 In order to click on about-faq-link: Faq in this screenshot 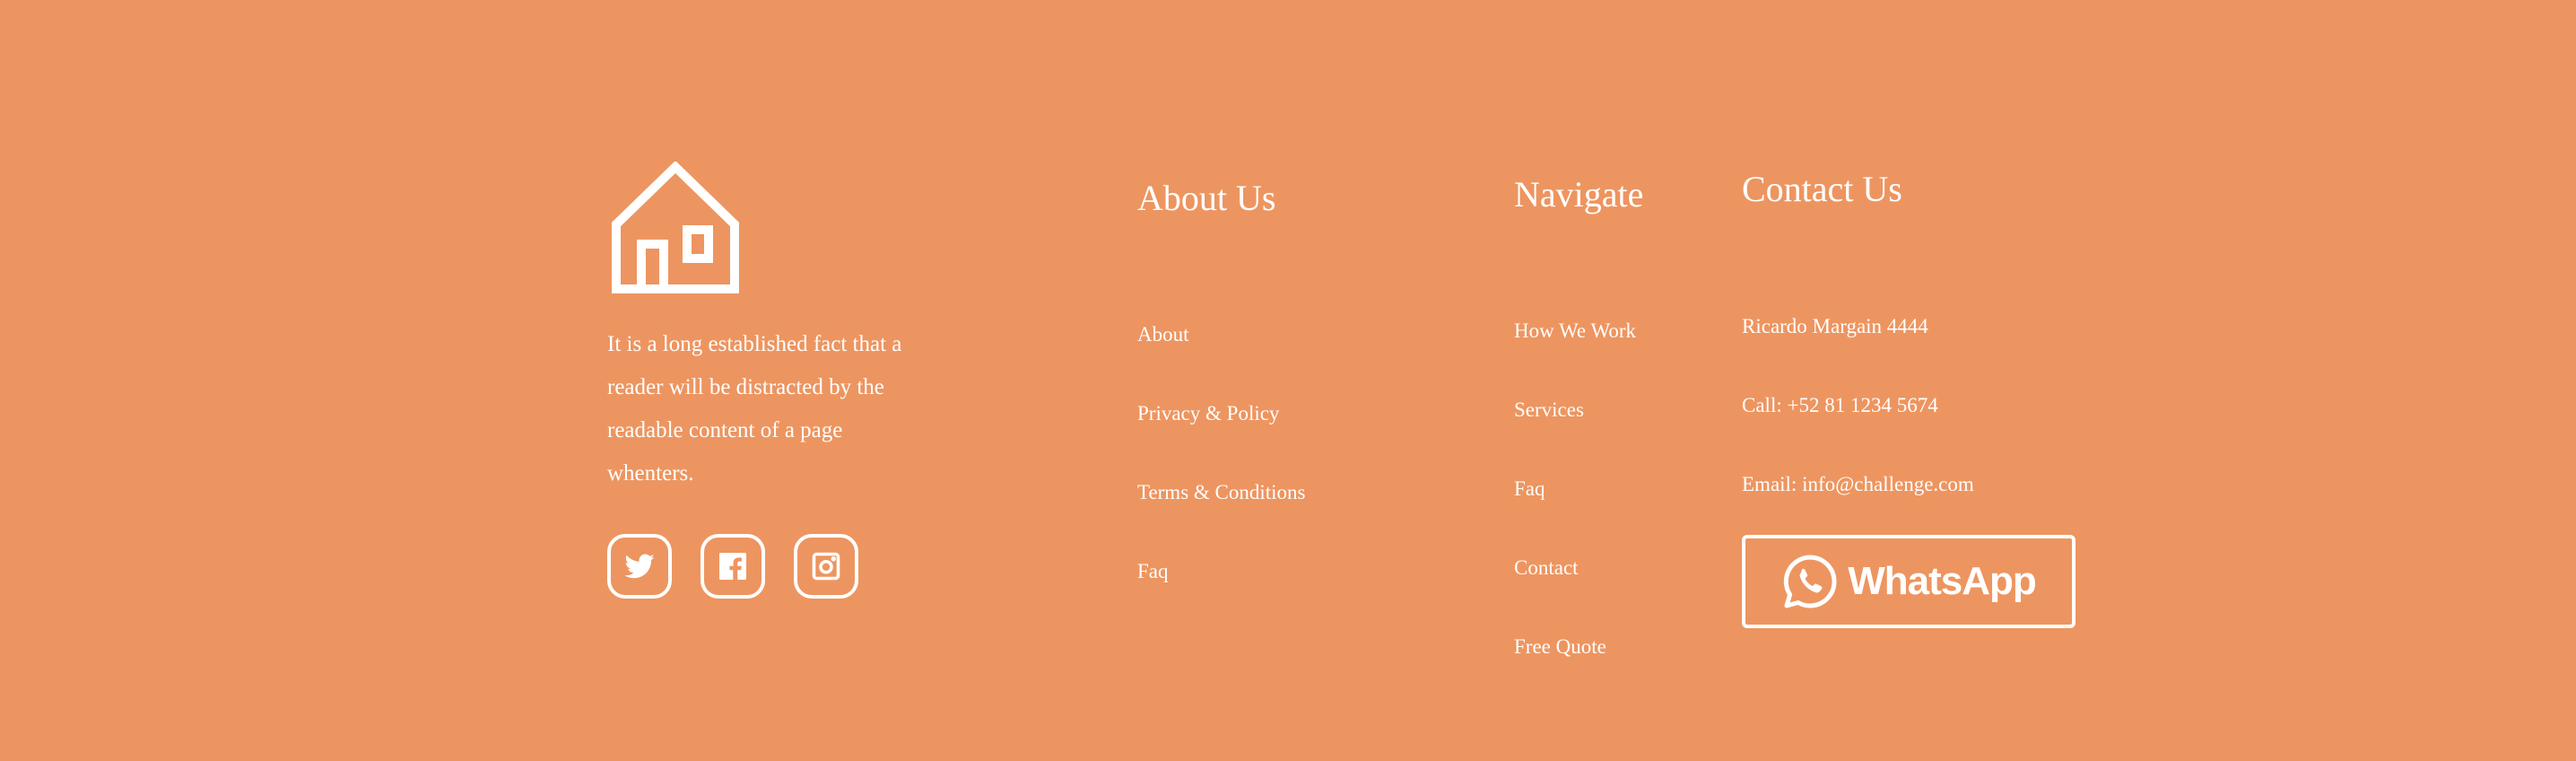, I will do `click(1153, 571)`.